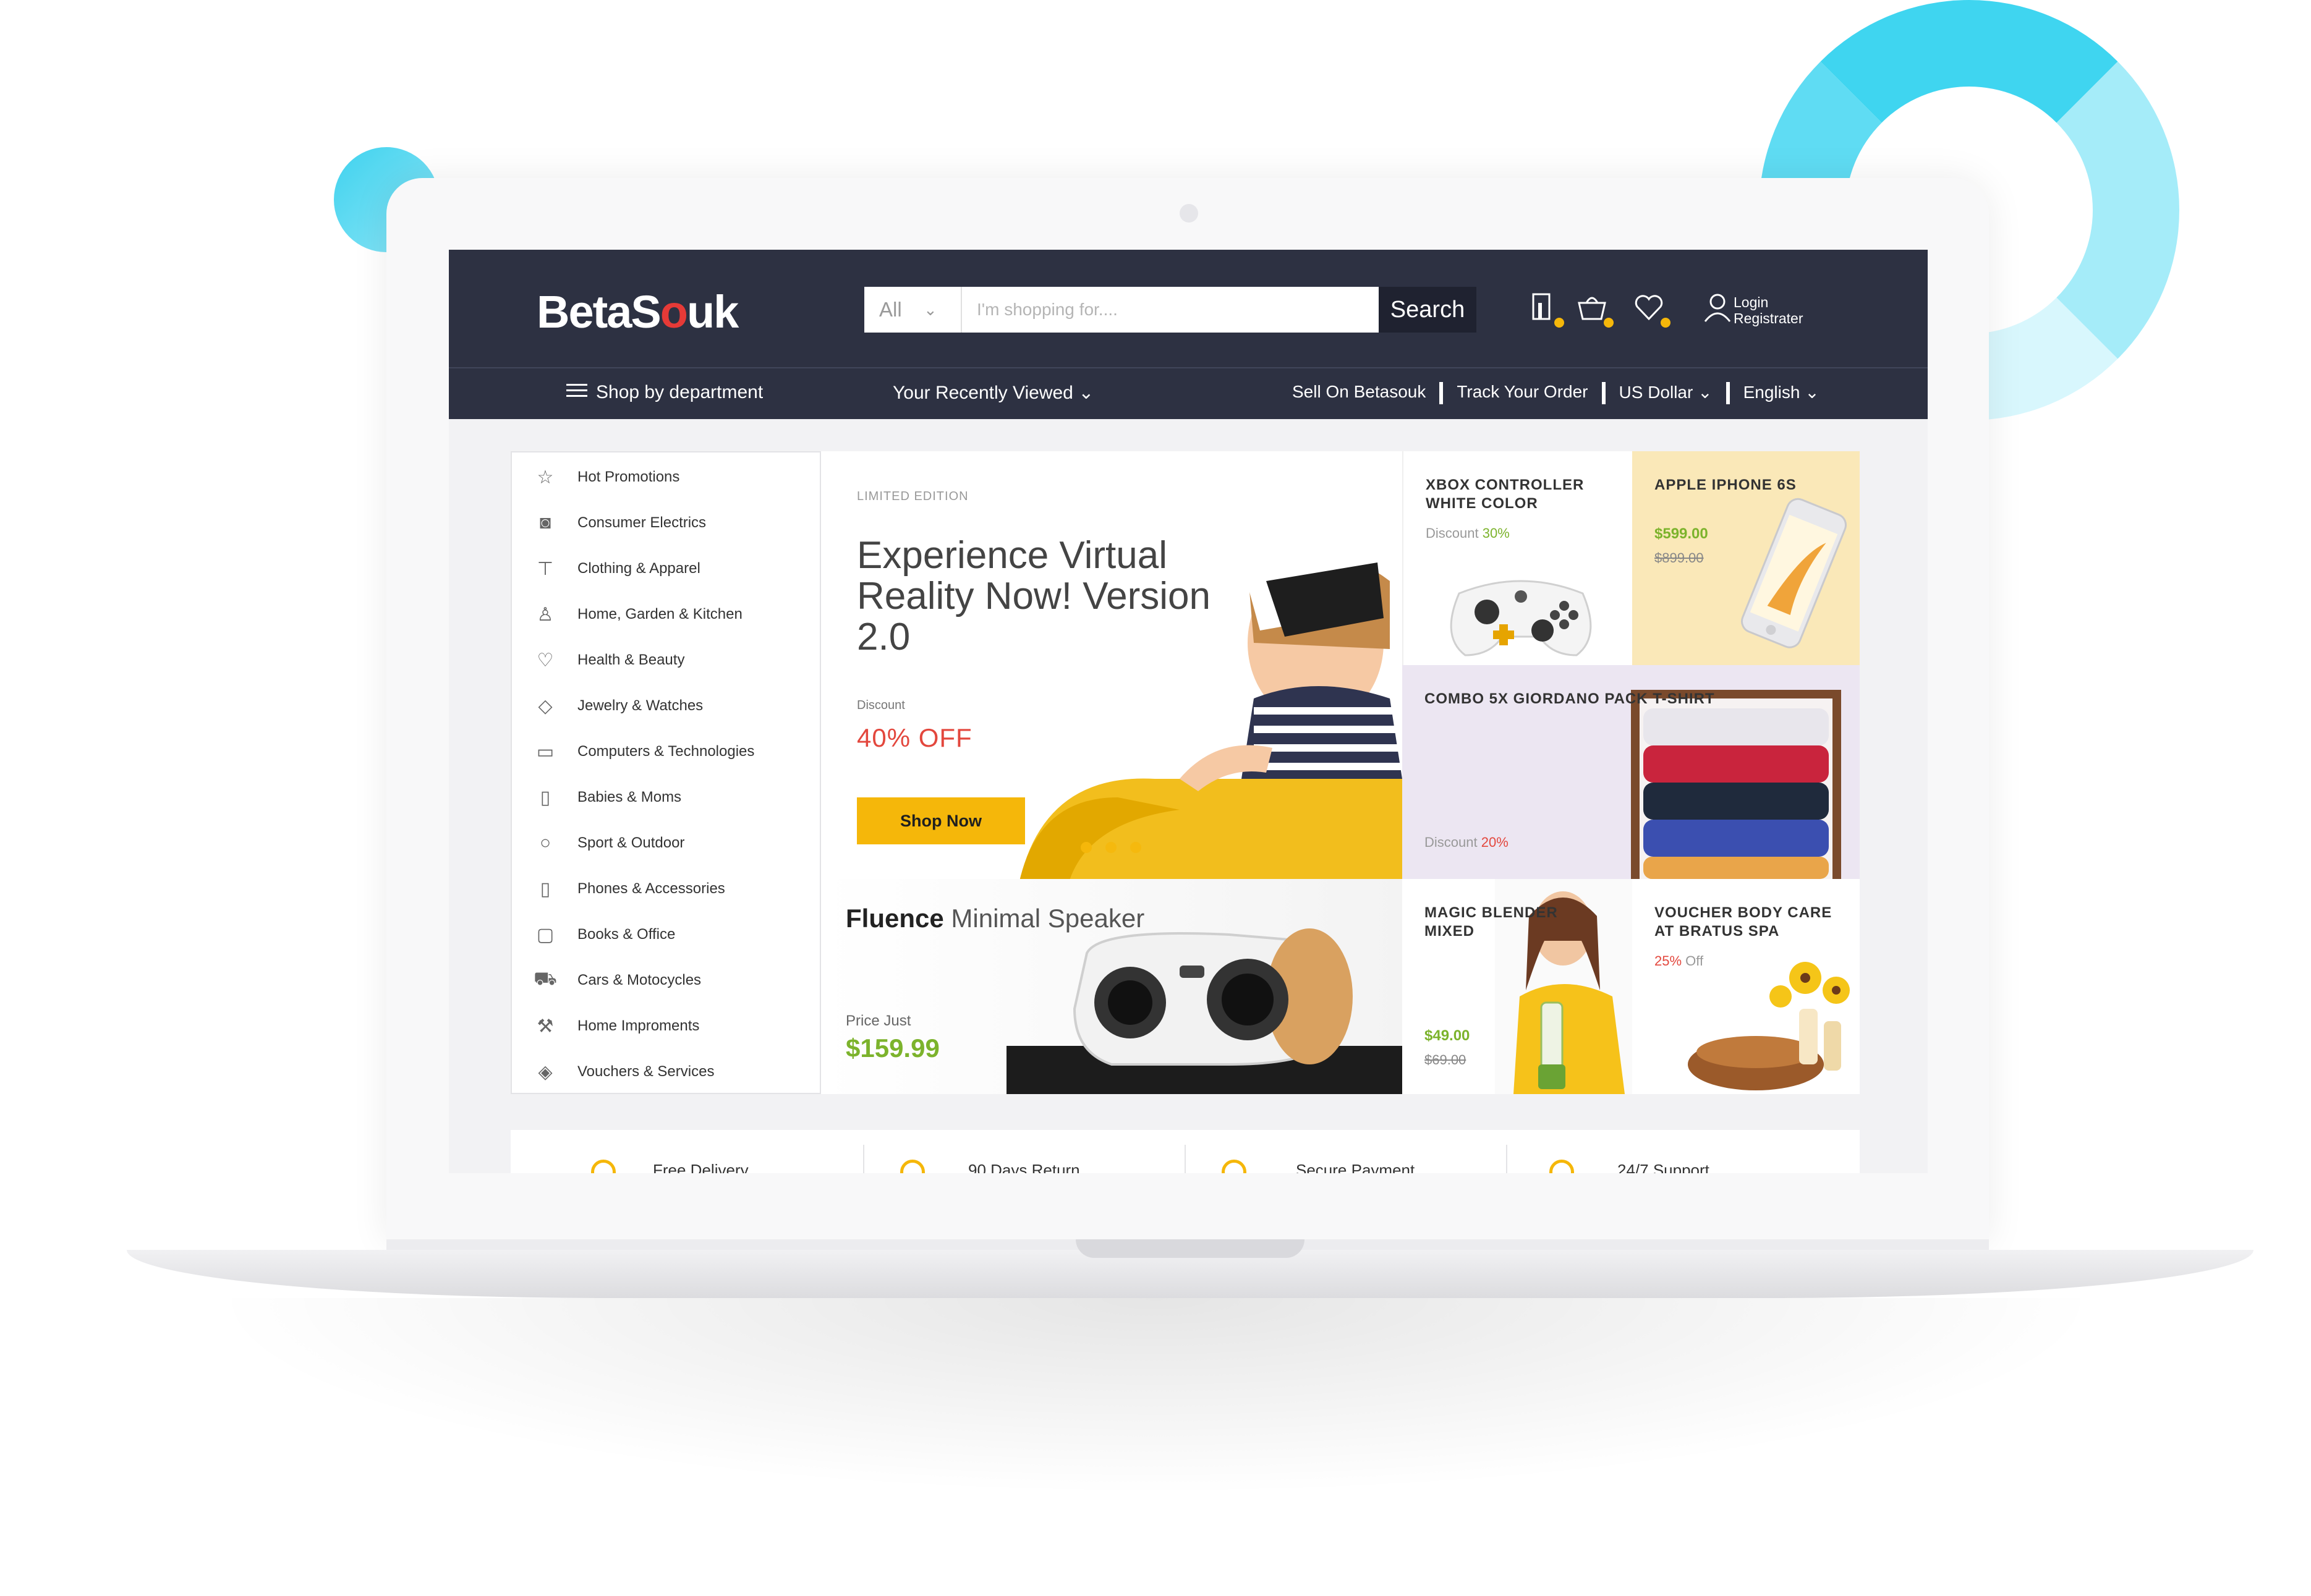  Describe the element at coordinates (545, 752) in the screenshot. I see `monitor-icon: ▭` at that location.